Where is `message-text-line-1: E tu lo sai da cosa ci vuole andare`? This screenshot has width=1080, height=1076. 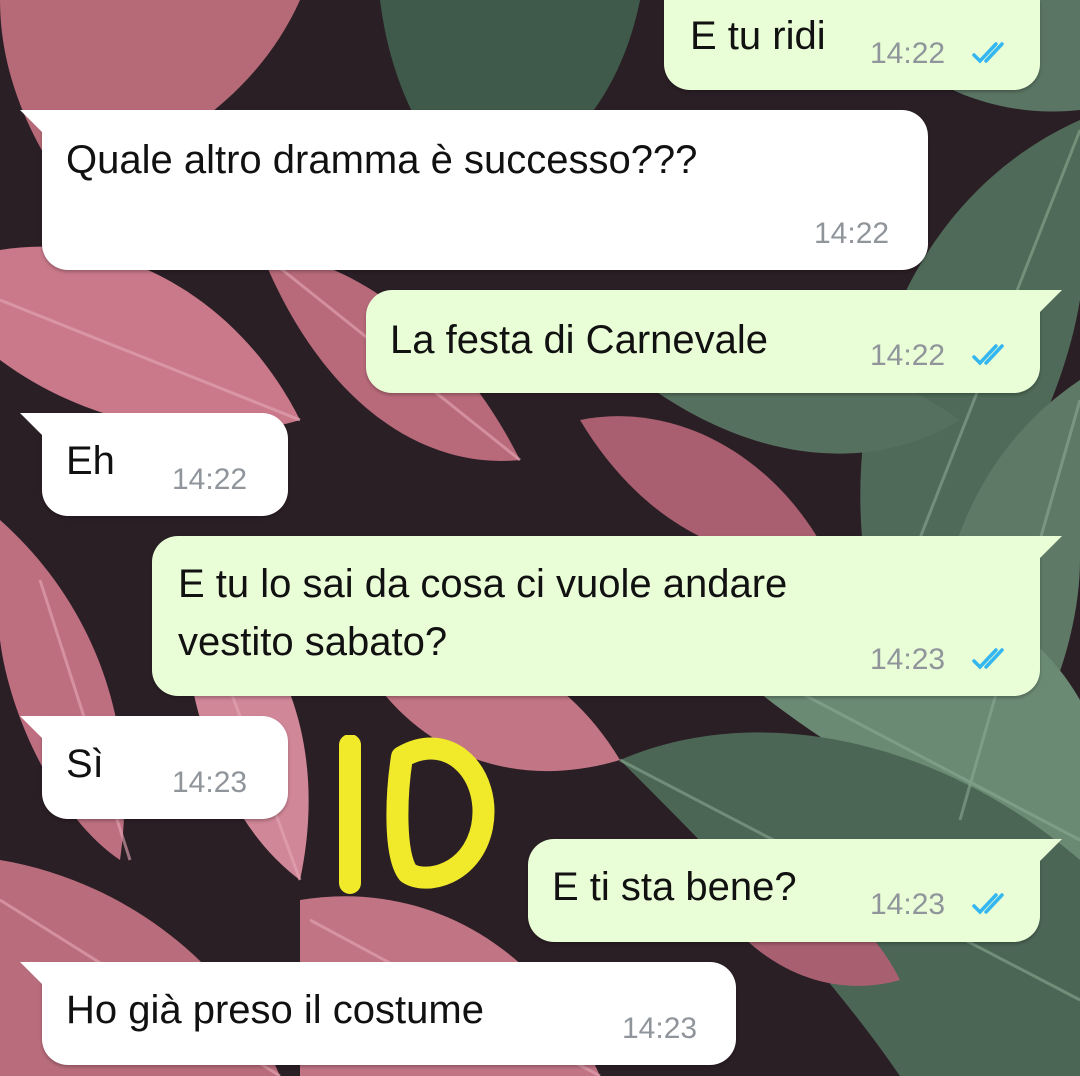
message-text-line-1: E tu lo sai da cosa ci vuole andare is located at coordinates (483, 584).